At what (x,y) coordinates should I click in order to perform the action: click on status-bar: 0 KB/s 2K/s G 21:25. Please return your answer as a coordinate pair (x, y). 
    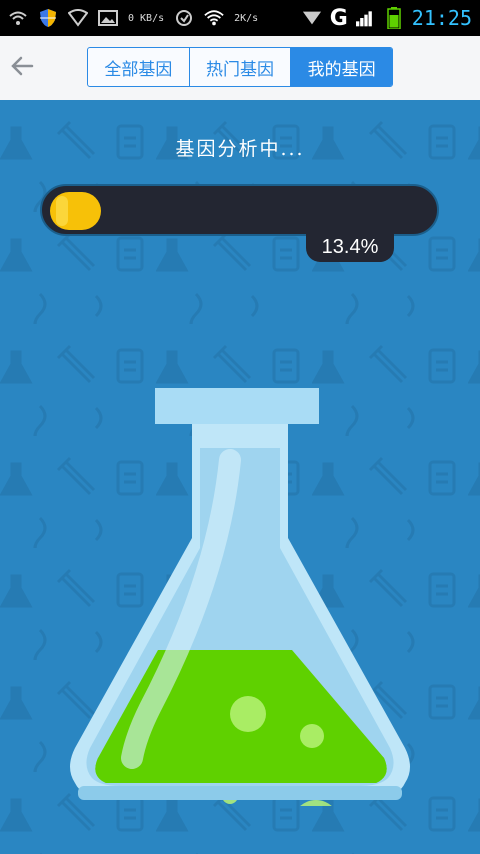
    Looking at the image, I should click on (240, 18).